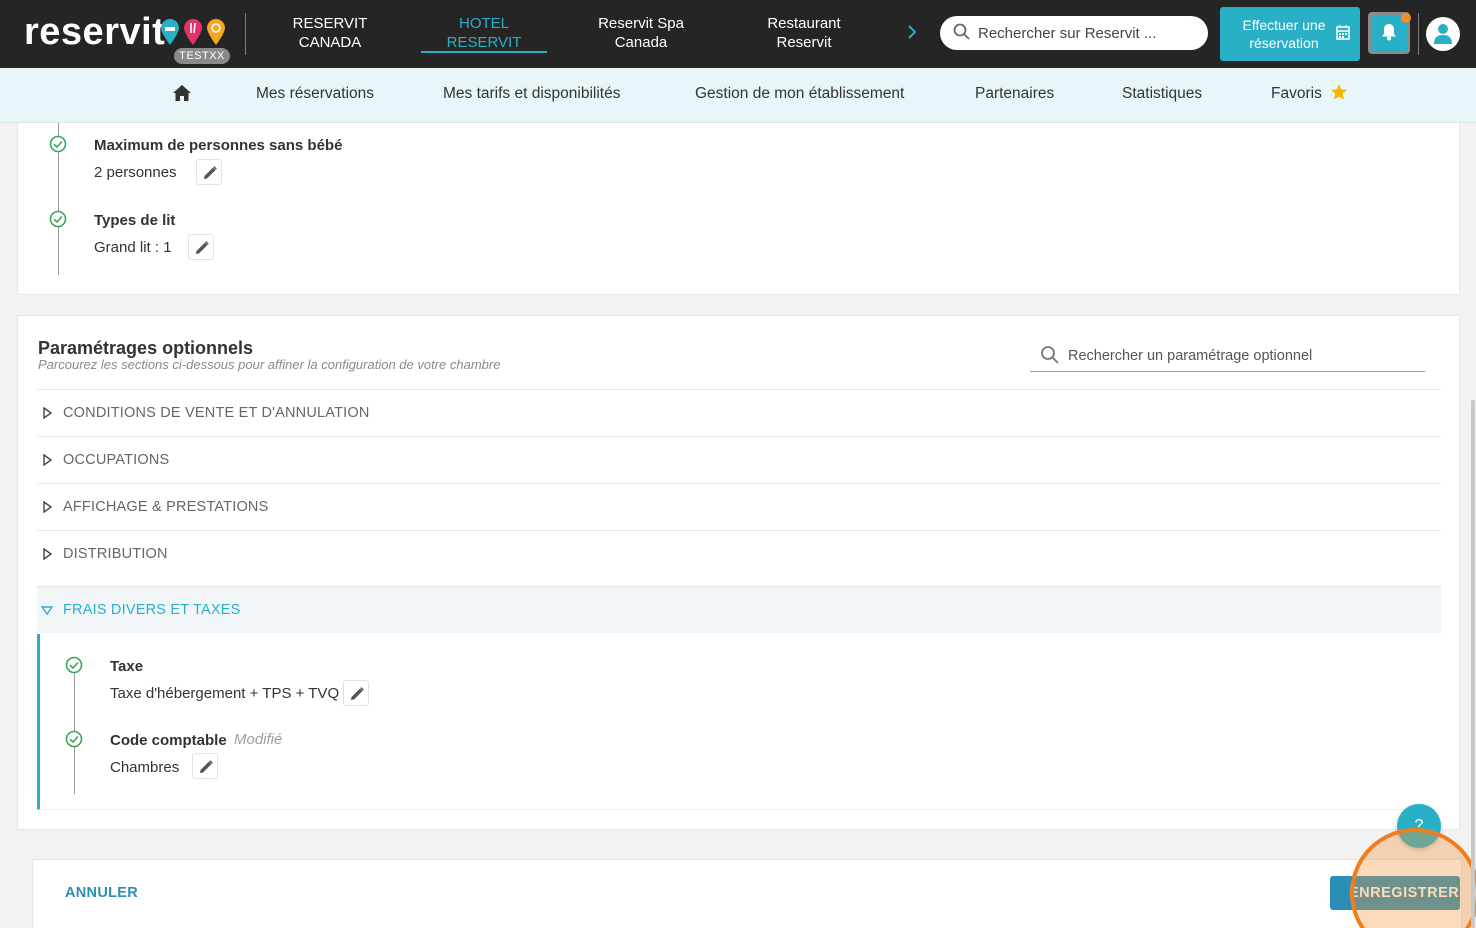 The height and width of the screenshot is (928, 1476). What do you see at coordinates (484, 52) in the screenshot?
I see `active-establishment-indicator` at bounding box center [484, 52].